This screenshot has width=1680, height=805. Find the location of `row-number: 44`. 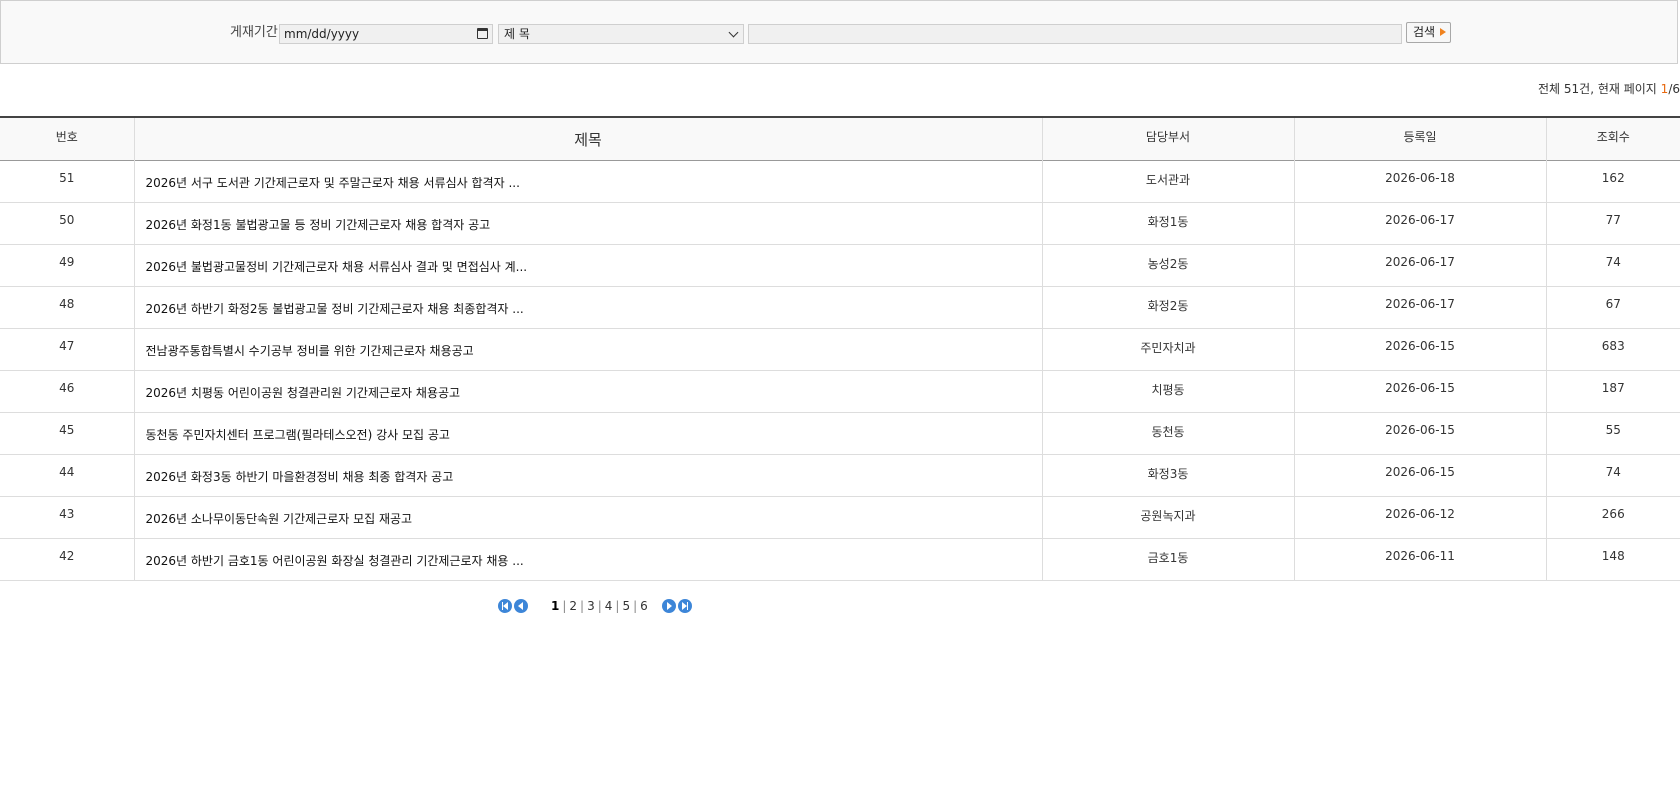

row-number: 44 is located at coordinates (67, 475).